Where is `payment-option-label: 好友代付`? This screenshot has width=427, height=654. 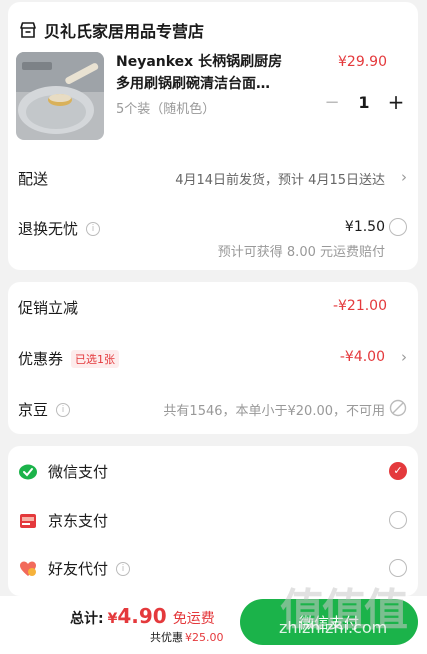 payment-option-label: 好友代付 is located at coordinates (78, 569).